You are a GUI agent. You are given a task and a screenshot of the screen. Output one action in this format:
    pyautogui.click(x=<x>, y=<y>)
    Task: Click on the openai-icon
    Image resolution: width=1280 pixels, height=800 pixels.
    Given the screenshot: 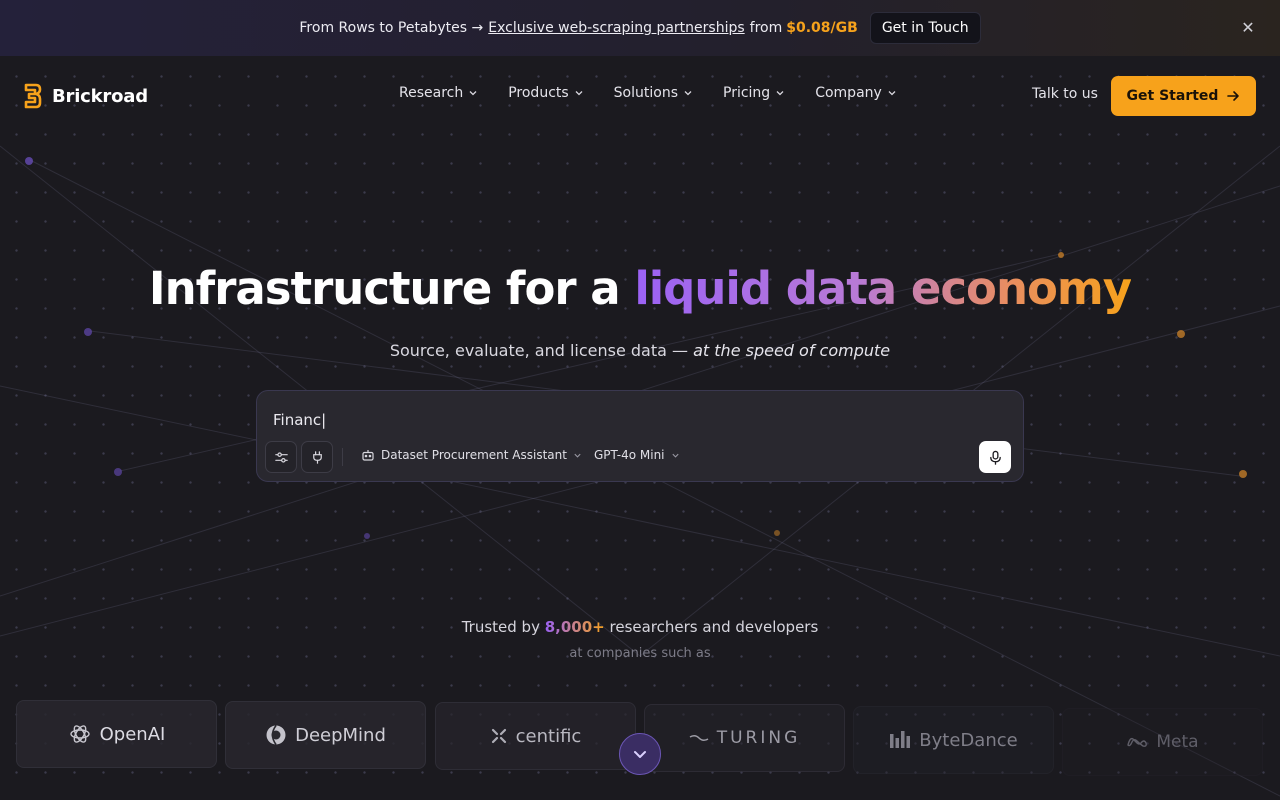 What is the action you would take?
    pyautogui.click(x=79, y=734)
    